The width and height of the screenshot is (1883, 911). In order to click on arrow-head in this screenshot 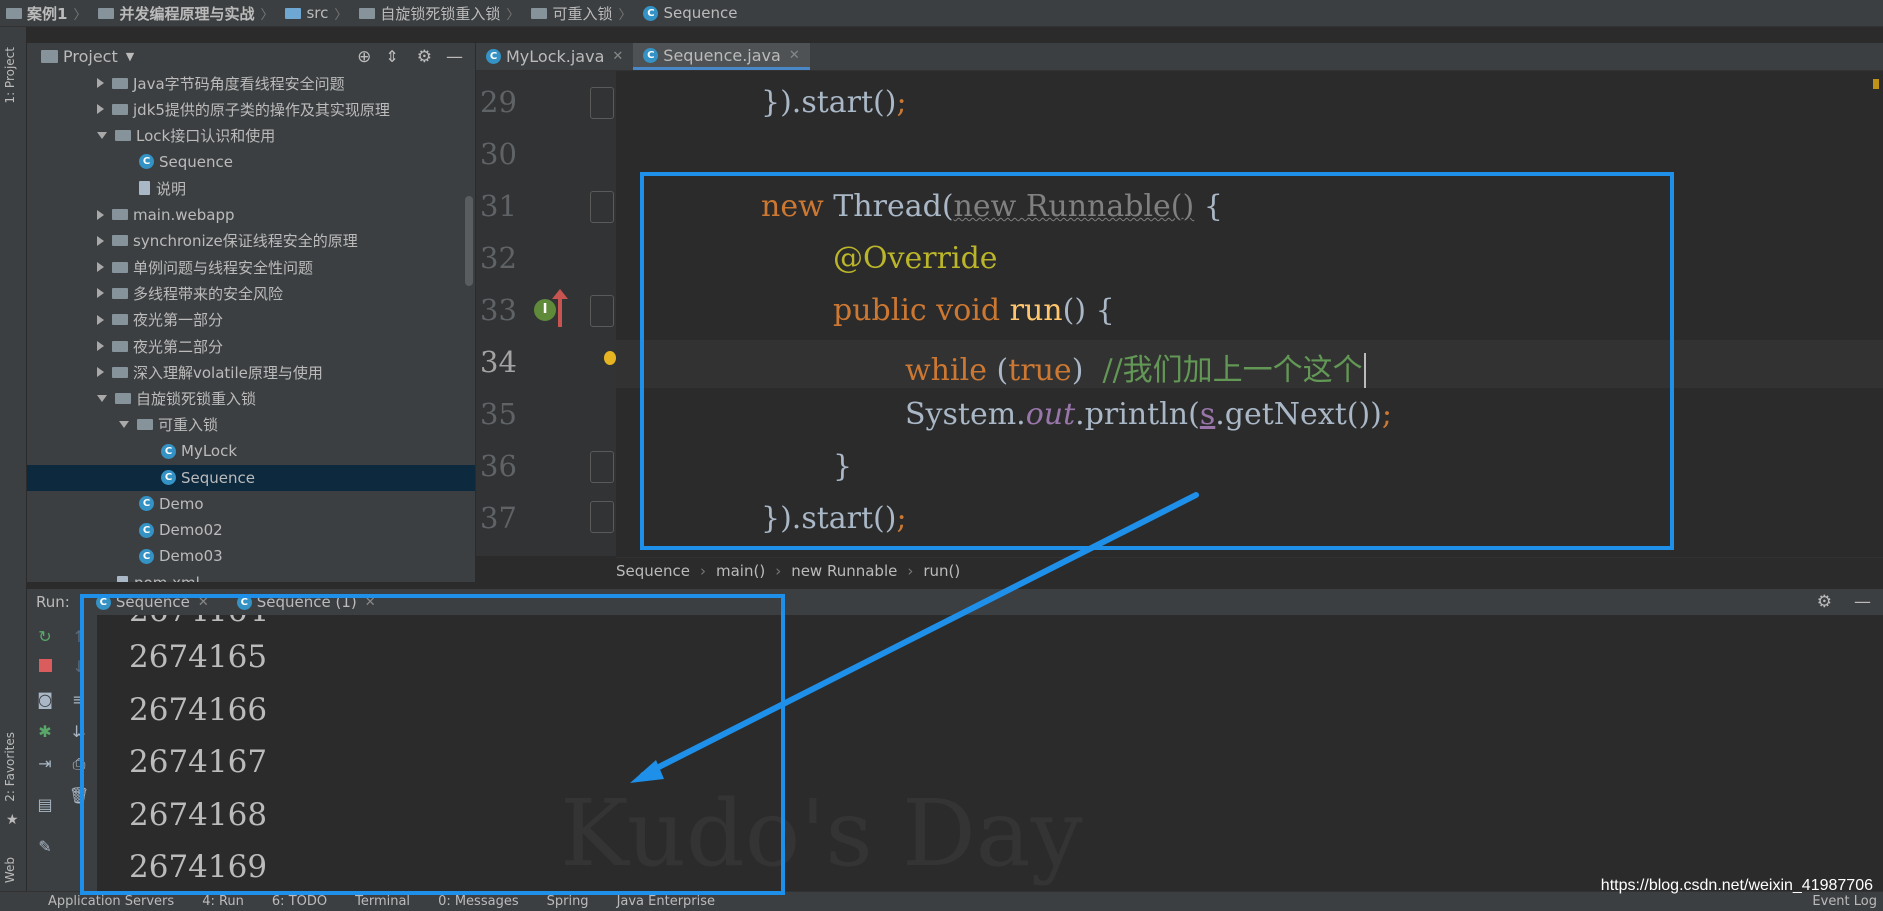, I will do `click(647, 771)`.